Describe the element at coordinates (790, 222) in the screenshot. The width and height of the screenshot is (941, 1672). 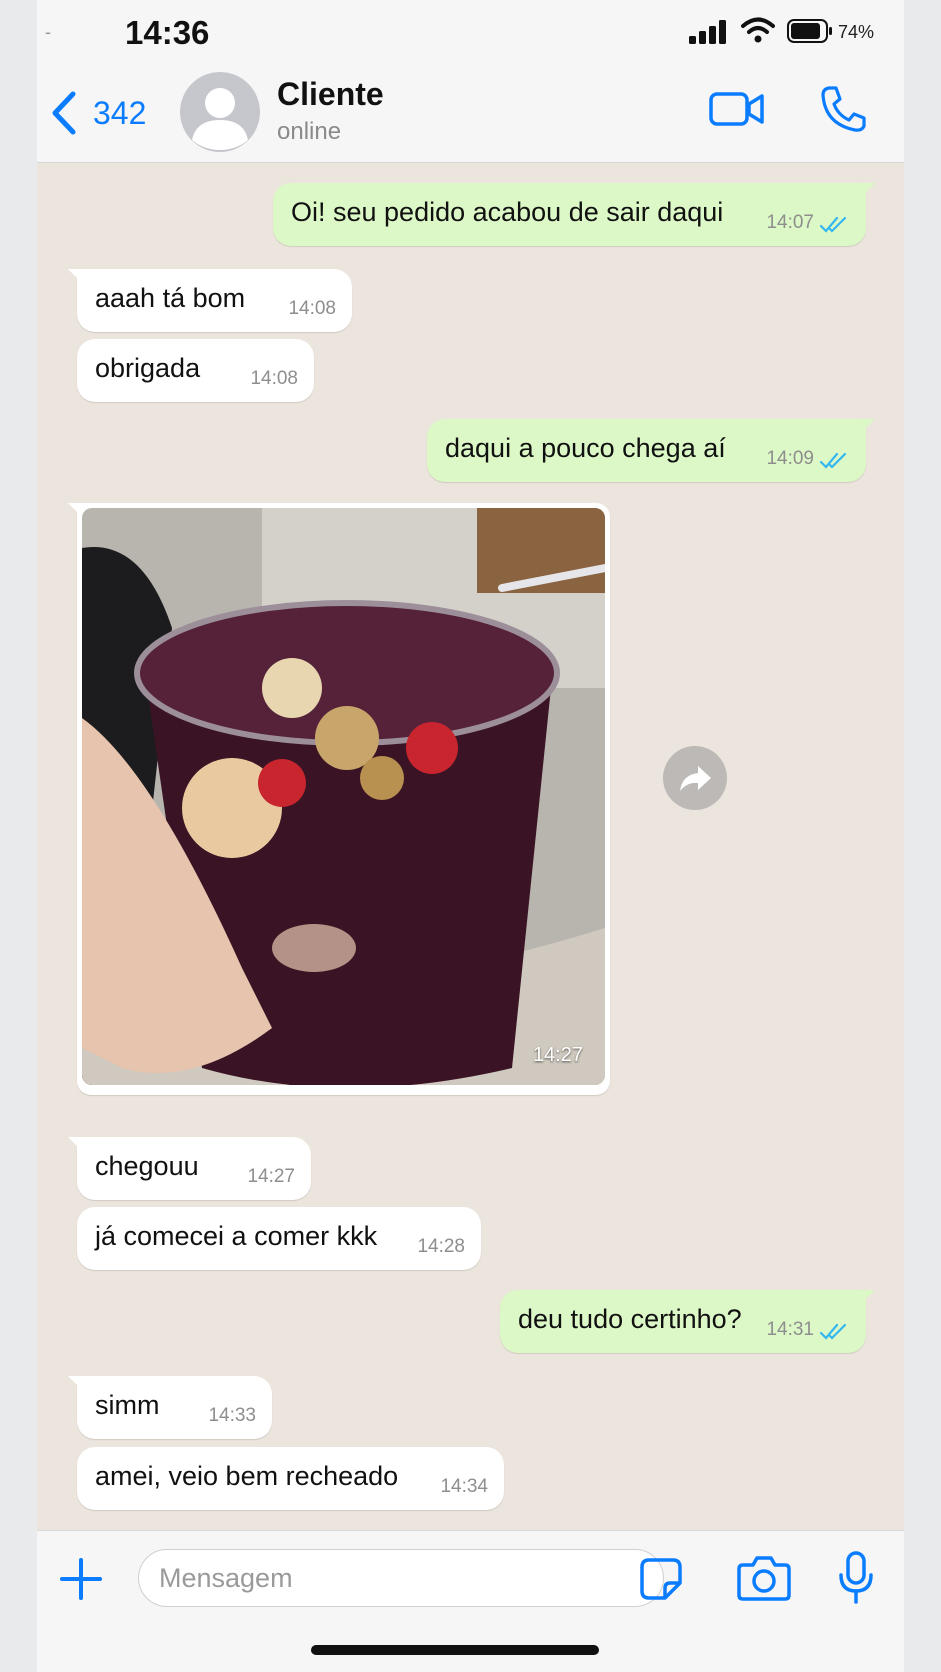
I see `message-time: 14:07` at that location.